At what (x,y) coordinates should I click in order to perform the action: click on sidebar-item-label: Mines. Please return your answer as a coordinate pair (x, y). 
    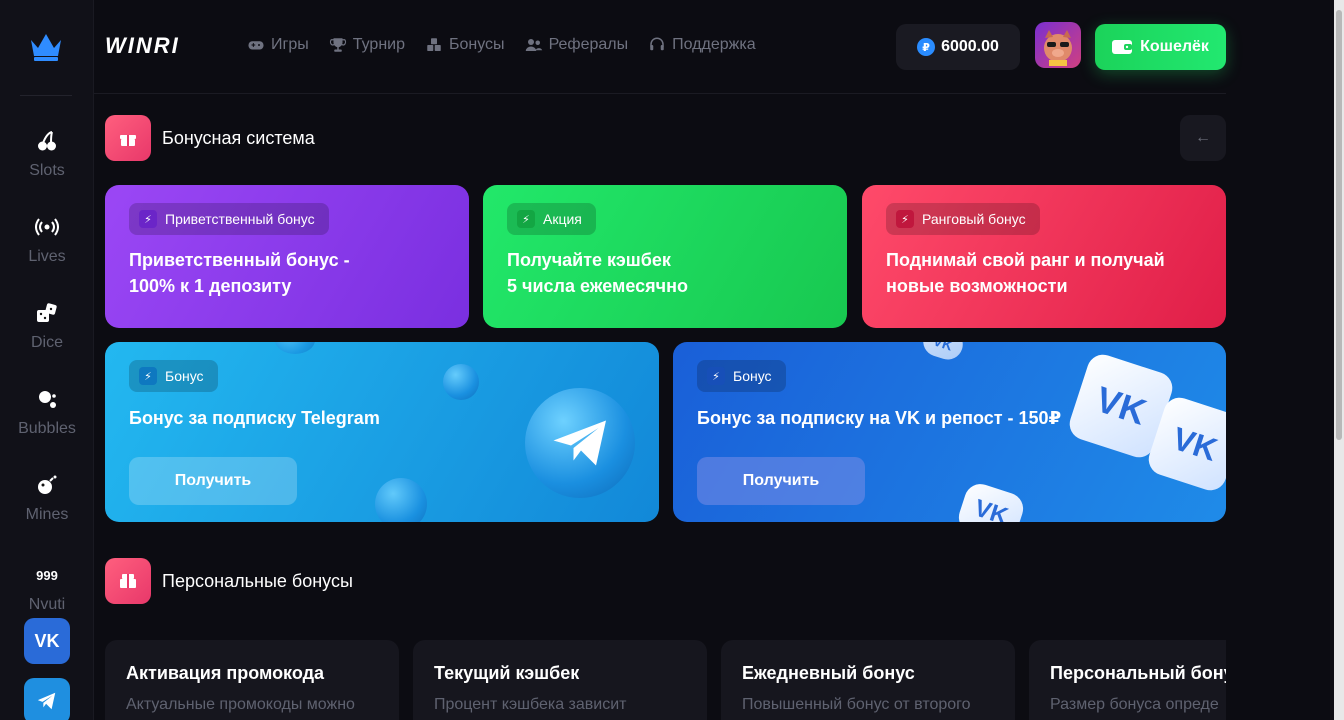
    Looking at the image, I should click on (47, 514).